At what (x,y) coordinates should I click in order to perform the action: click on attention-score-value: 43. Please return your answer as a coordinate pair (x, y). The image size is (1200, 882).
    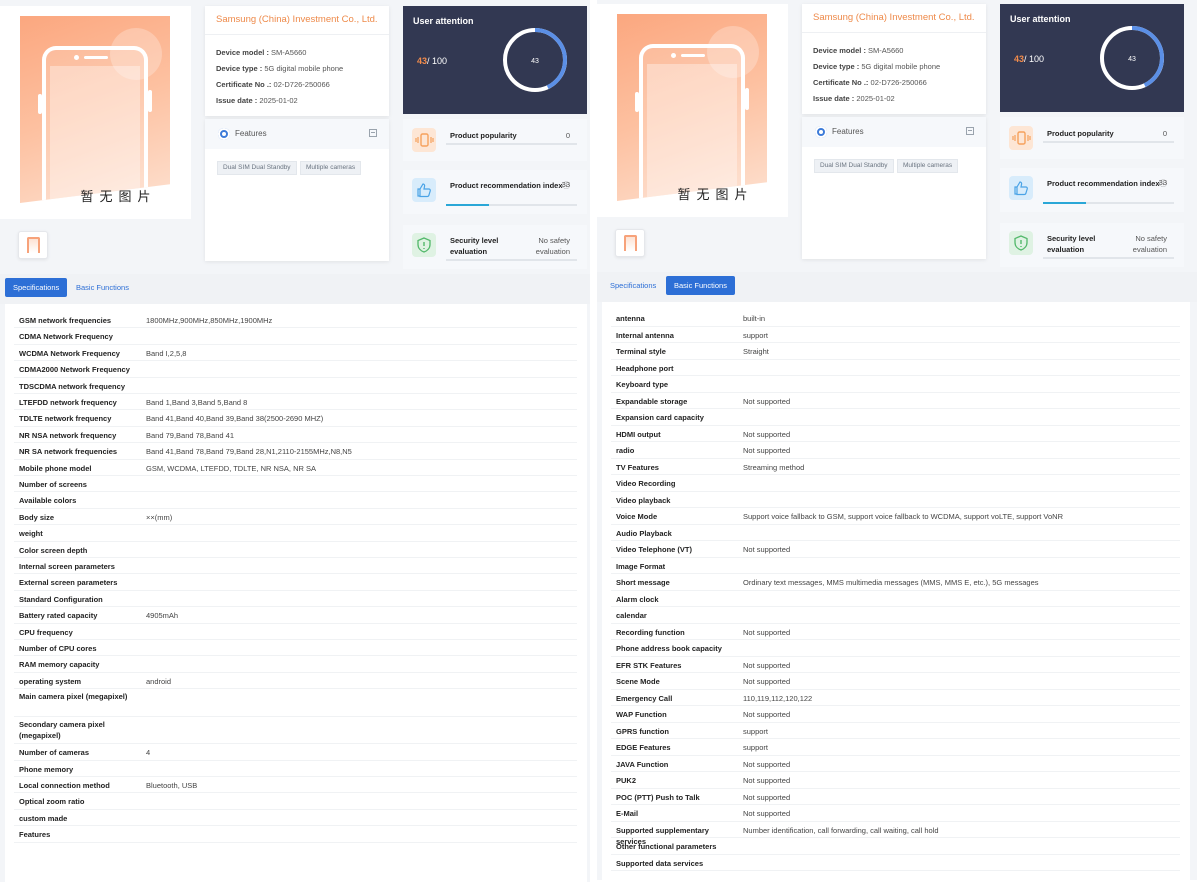
    Looking at the image, I should click on (422, 61).